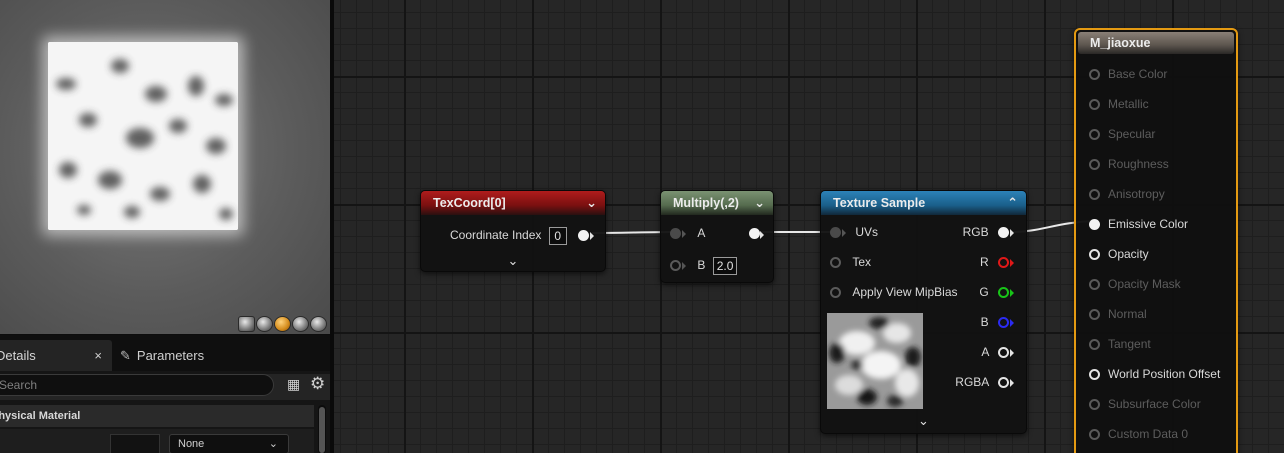  Describe the element at coordinates (862, 262) in the screenshot. I see `input-tex-label: Tex` at that location.